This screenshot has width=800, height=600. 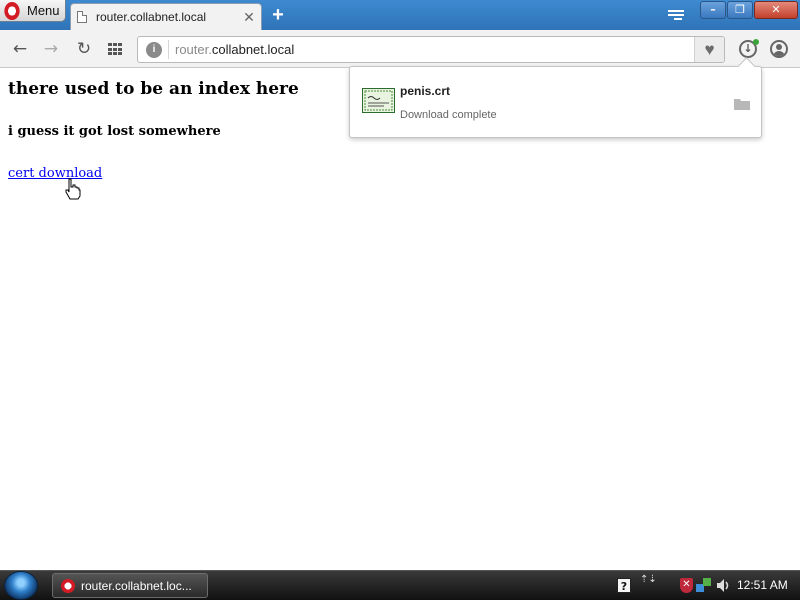 What do you see at coordinates (740, 10) in the screenshot?
I see `maximize-button: ❐` at bounding box center [740, 10].